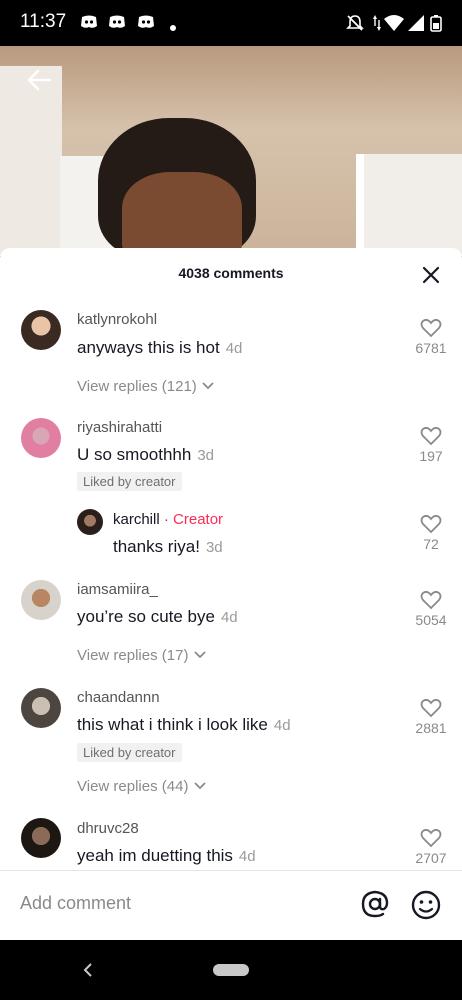  Describe the element at coordinates (156, 546) in the screenshot. I see `comment-body: thanks riya!` at that location.